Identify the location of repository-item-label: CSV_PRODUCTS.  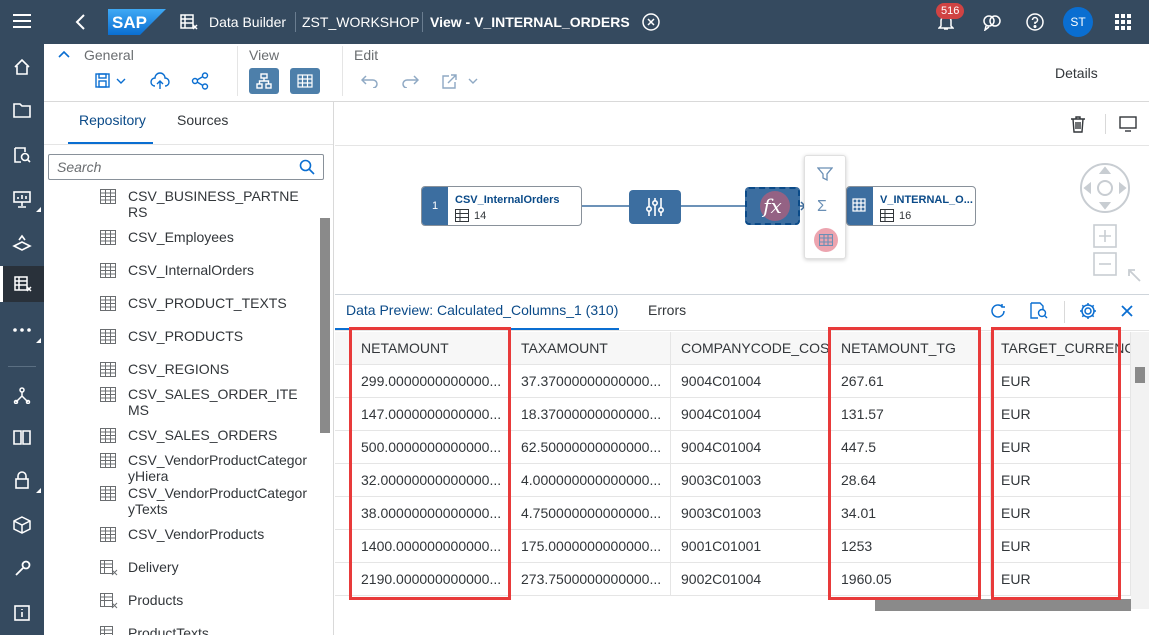
(186, 336).